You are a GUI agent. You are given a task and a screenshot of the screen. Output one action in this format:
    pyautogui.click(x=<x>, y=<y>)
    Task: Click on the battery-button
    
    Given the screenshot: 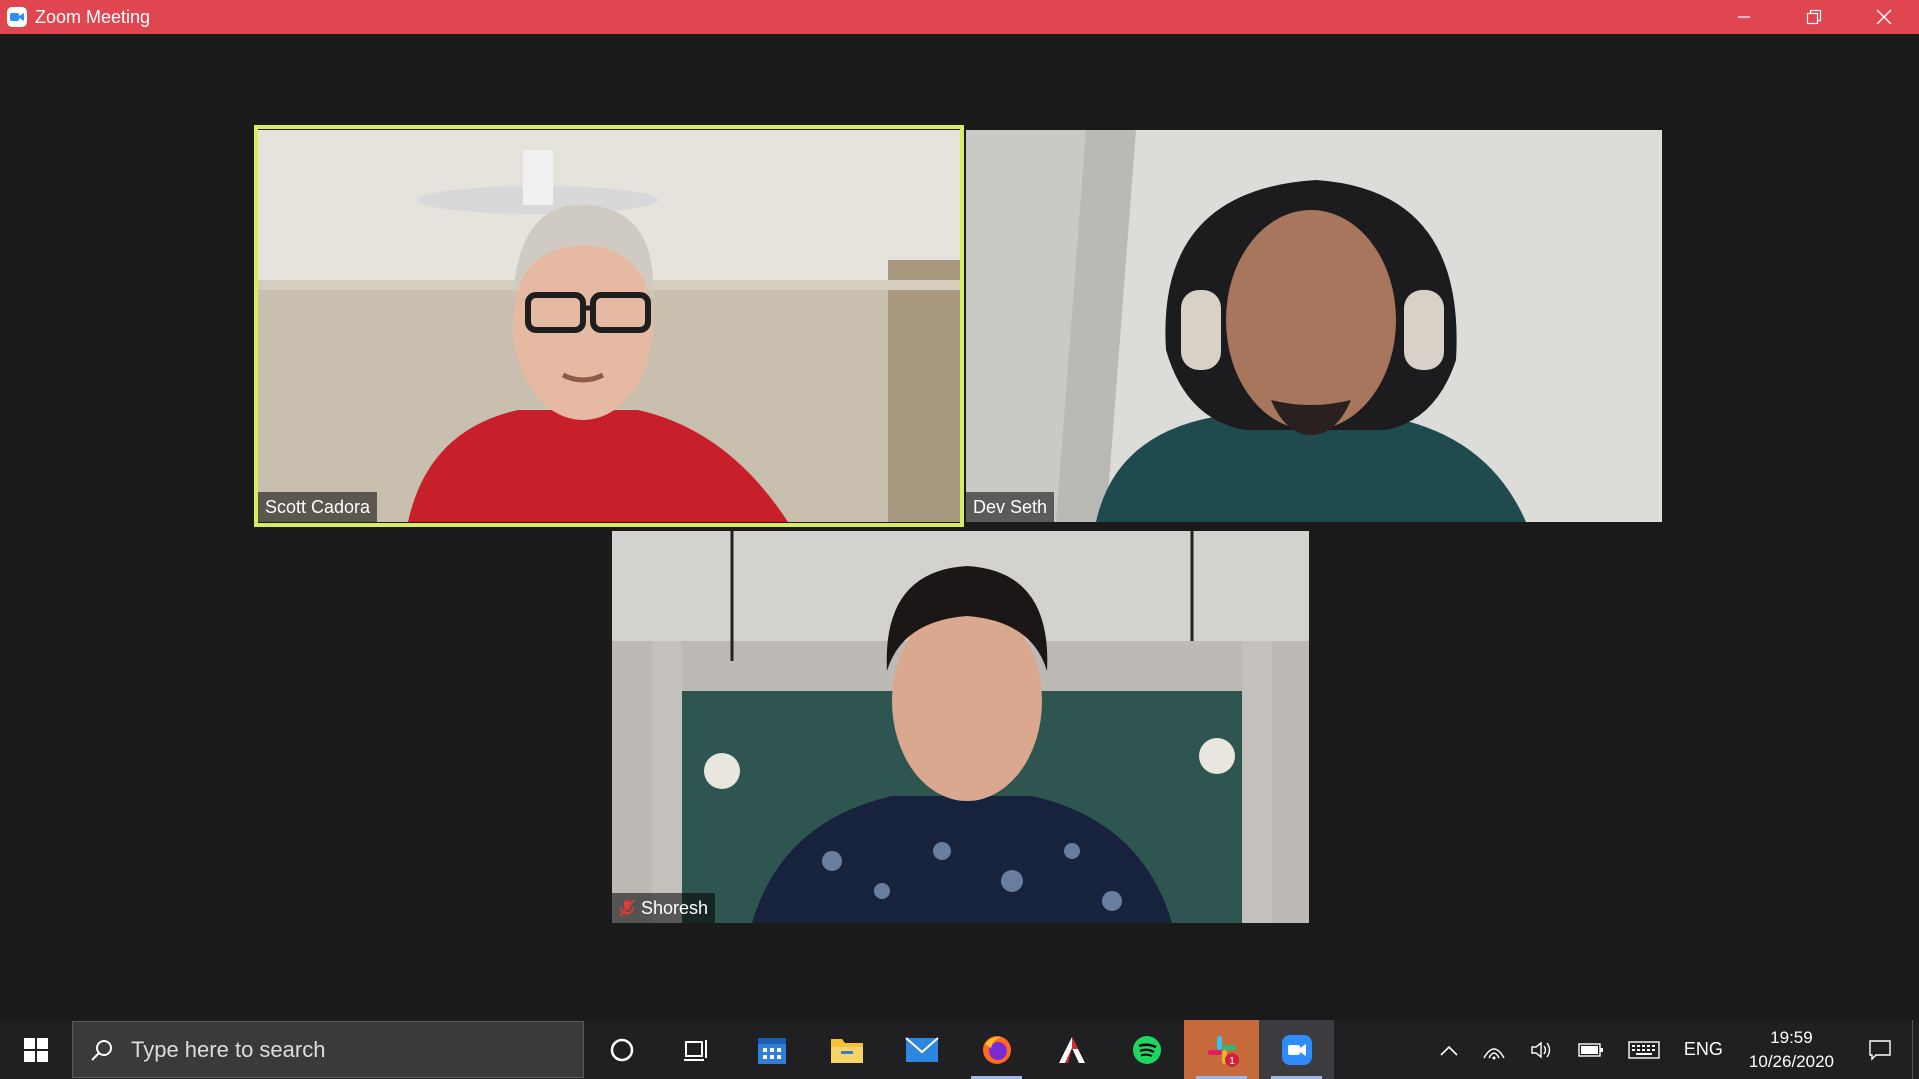 What is the action you would take?
    pyautogui.click(x=1591, y=1049)
    